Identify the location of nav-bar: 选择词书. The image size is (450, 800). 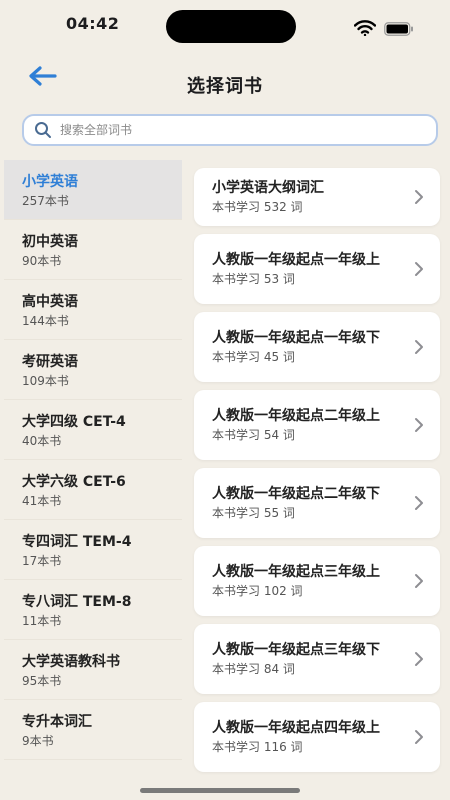
(225, 82).